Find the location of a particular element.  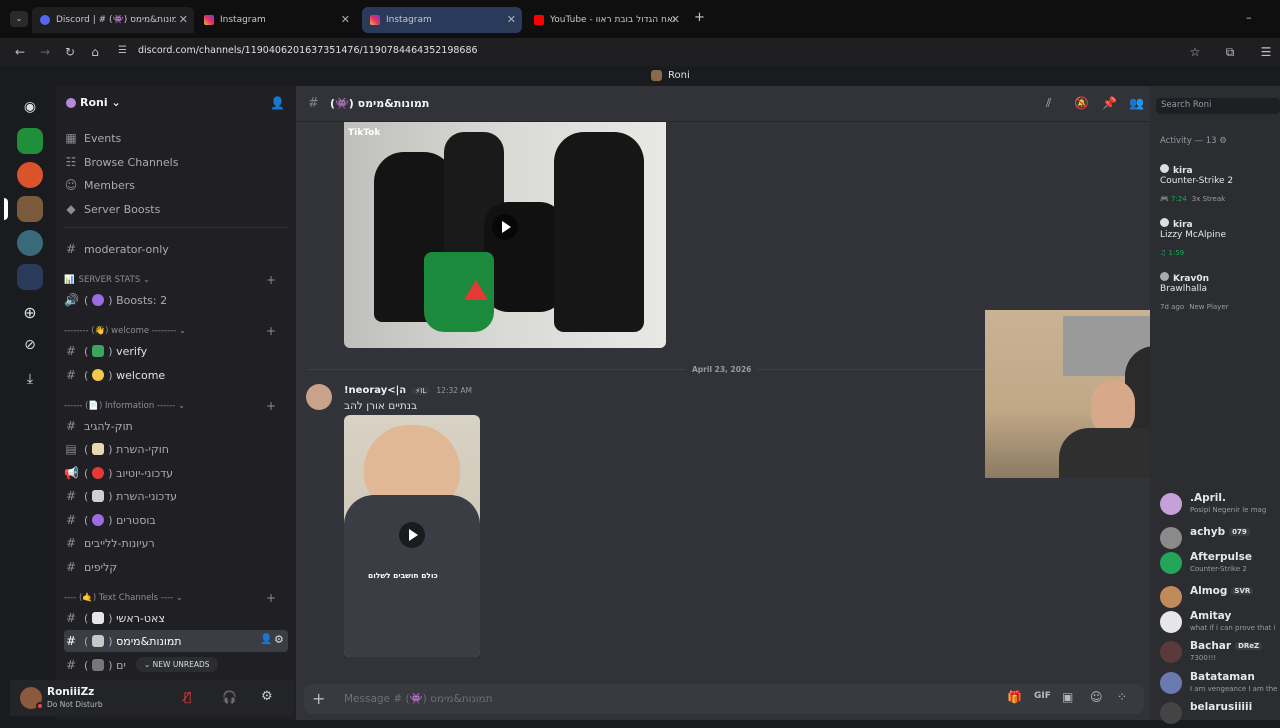

member-list-icon: 👥 is located at coordinates (1136, 103).